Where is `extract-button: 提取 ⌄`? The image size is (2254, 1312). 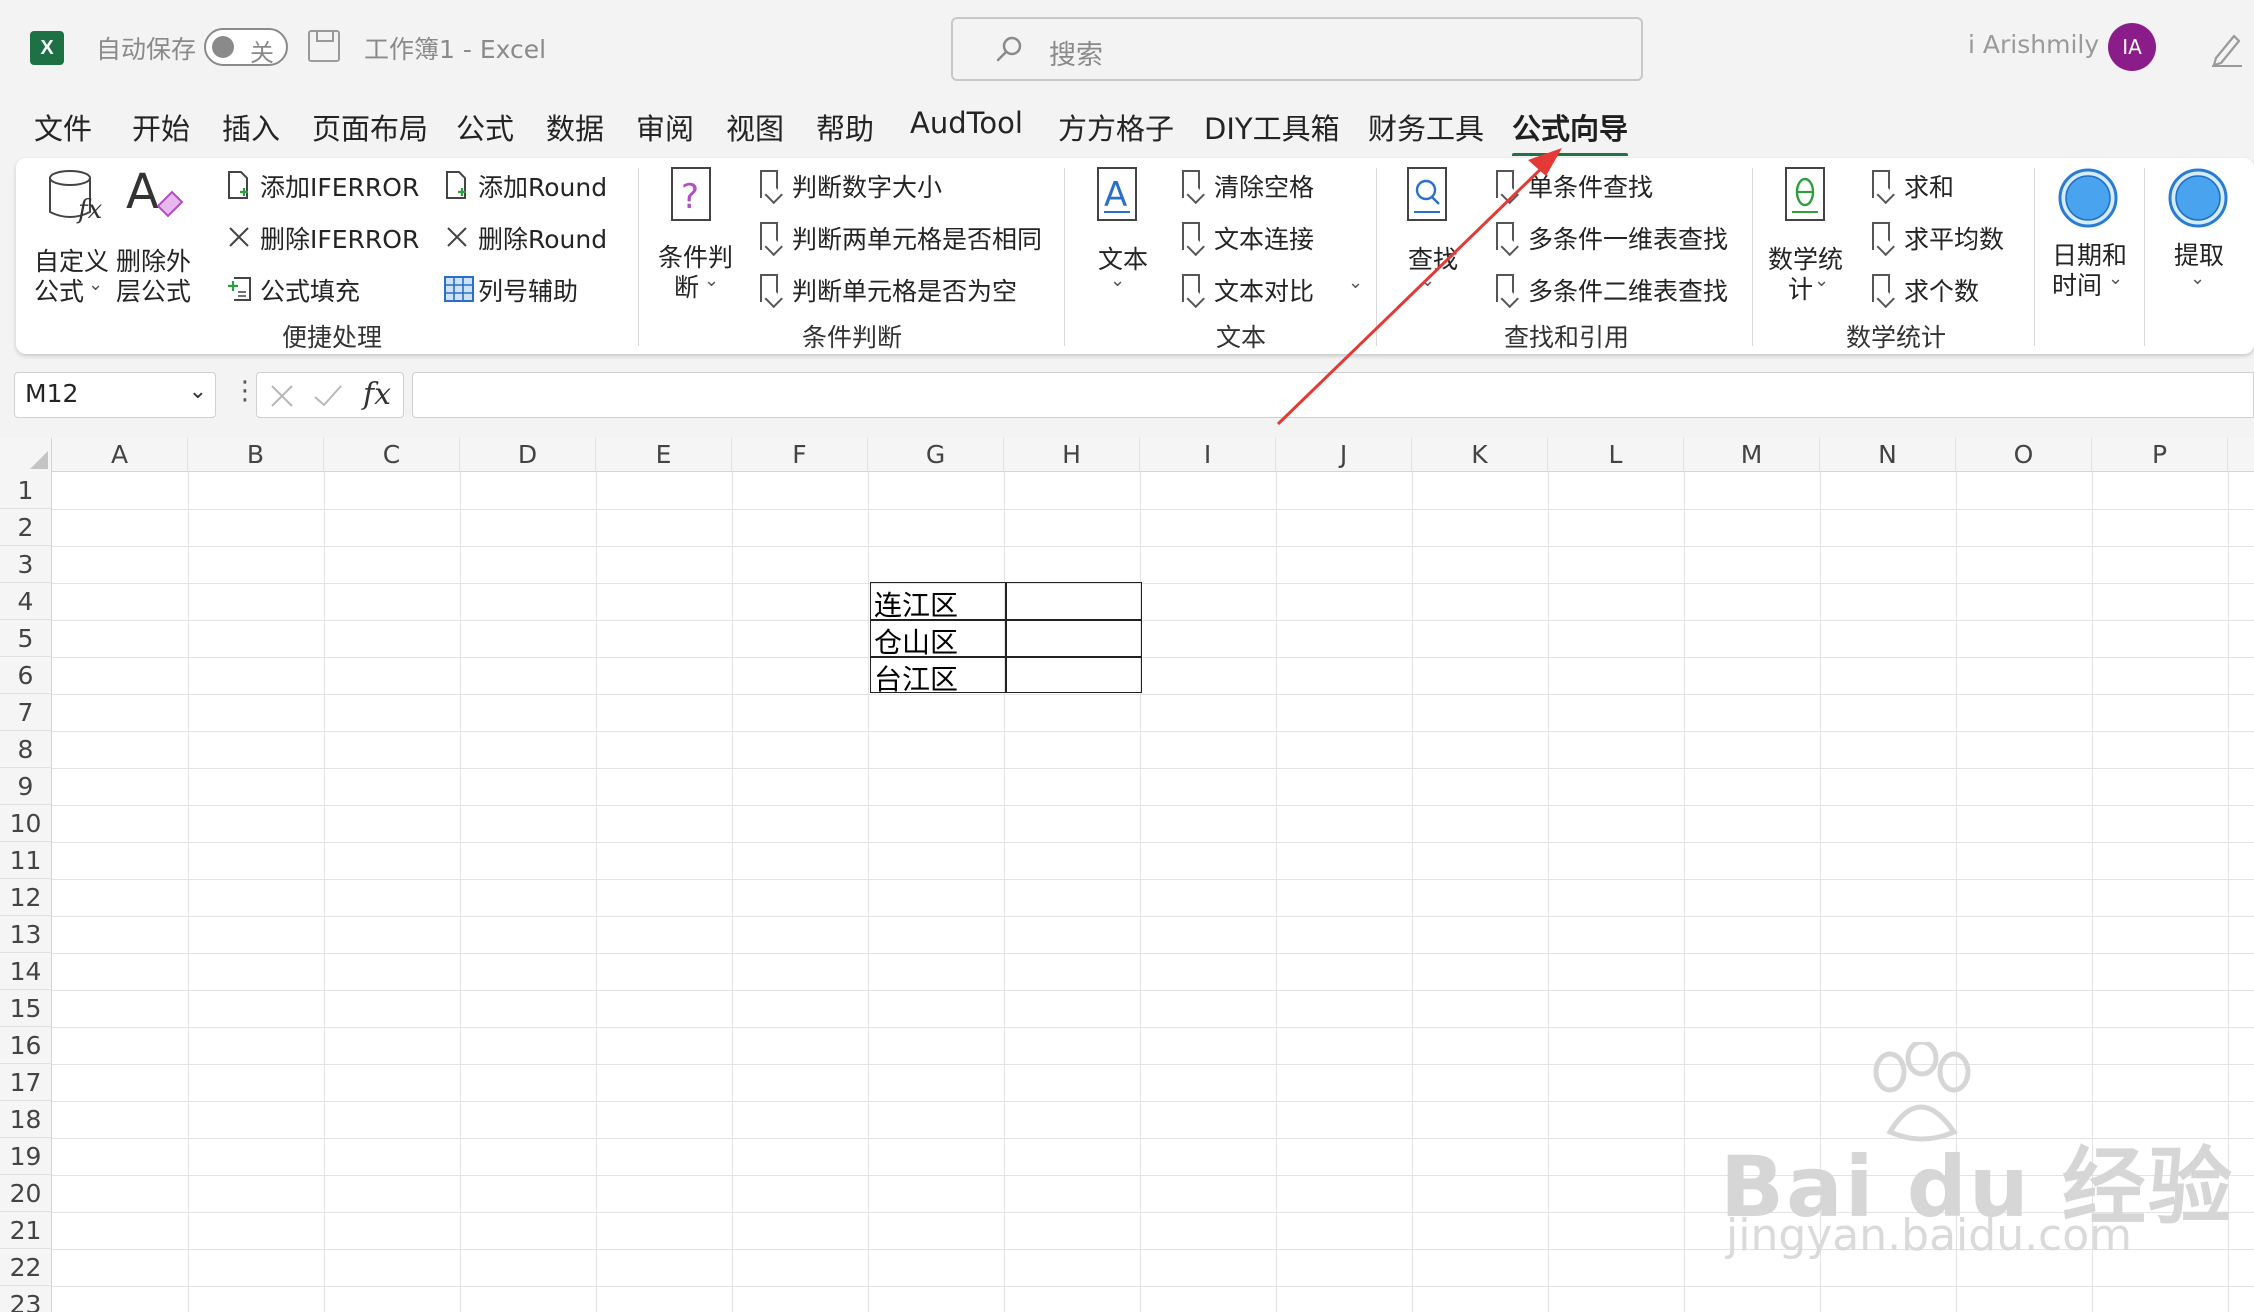 extract-button: 提取 ⌄ is located at coordinates (2199, 237).